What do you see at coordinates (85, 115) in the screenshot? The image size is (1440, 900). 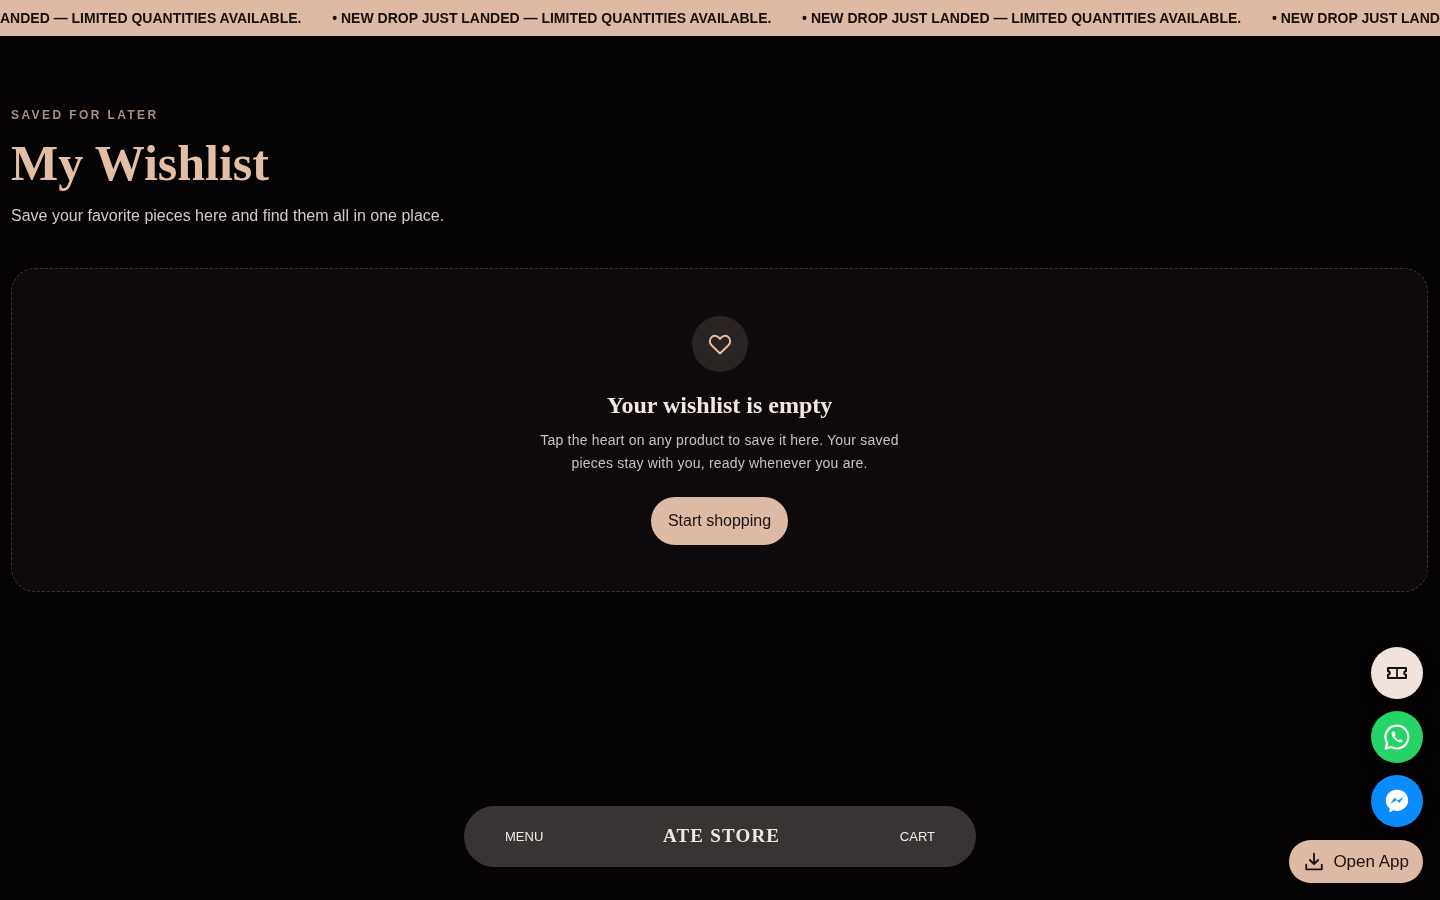 I see `eyebrow-label: SAVED FOR LATER` at bounding box center [85, 115].